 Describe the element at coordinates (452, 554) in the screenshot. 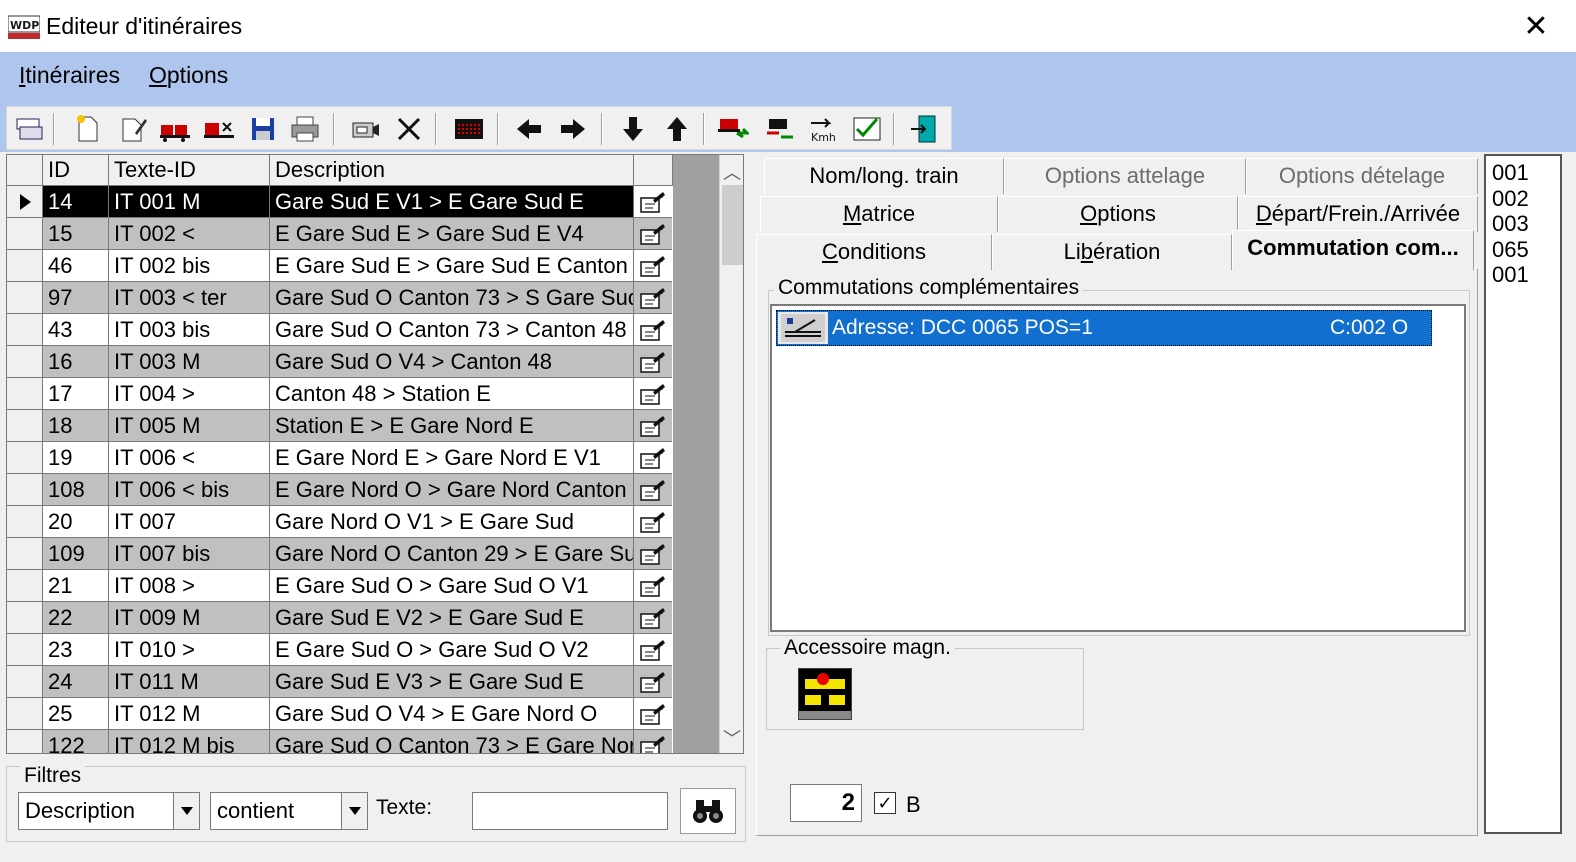

I see `cell-description: Gare Nord O Canton 29 > E Gare Suc` at that location.